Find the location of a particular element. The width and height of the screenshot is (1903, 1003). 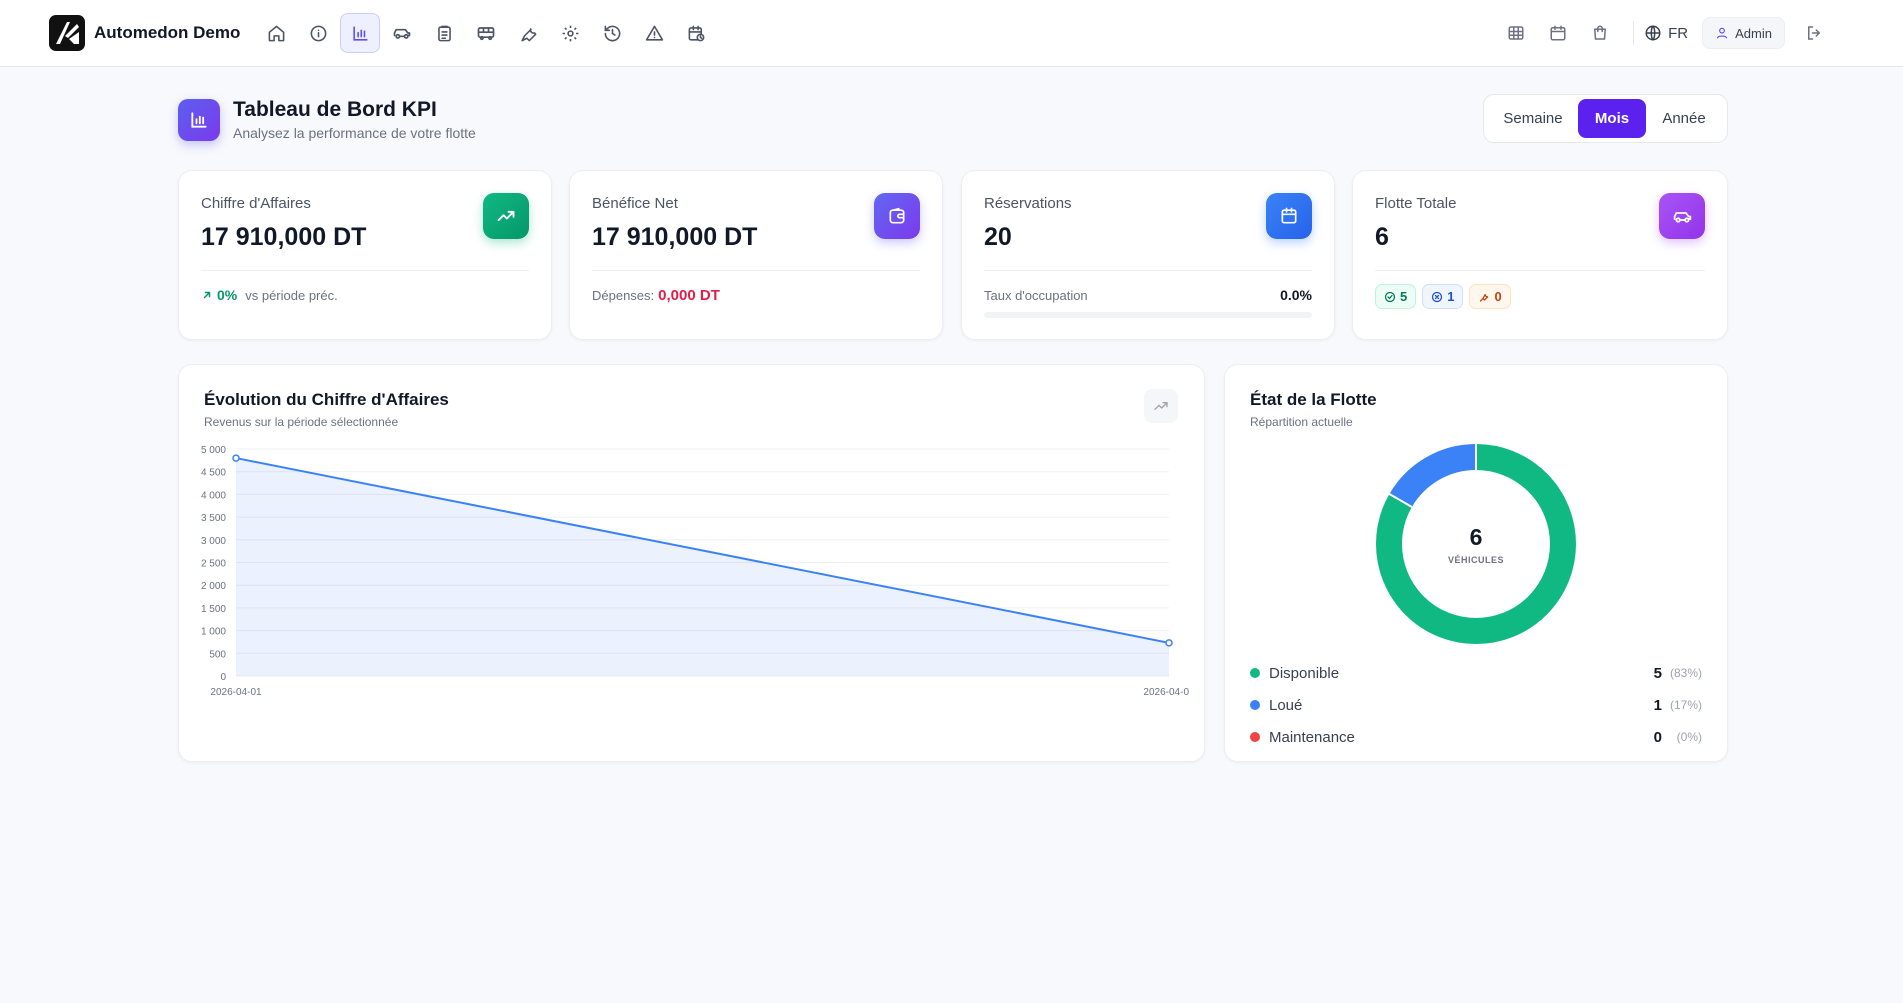

donut-center: 6 VÉHICULES is located at coordinates (1476, 544).